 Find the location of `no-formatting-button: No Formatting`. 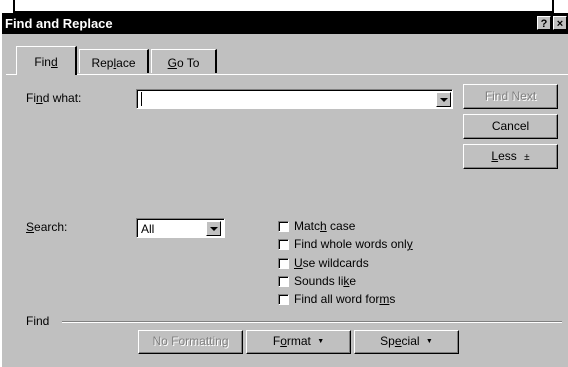

no-formatting-button: No Formatting is located at coordinates (190, 342).